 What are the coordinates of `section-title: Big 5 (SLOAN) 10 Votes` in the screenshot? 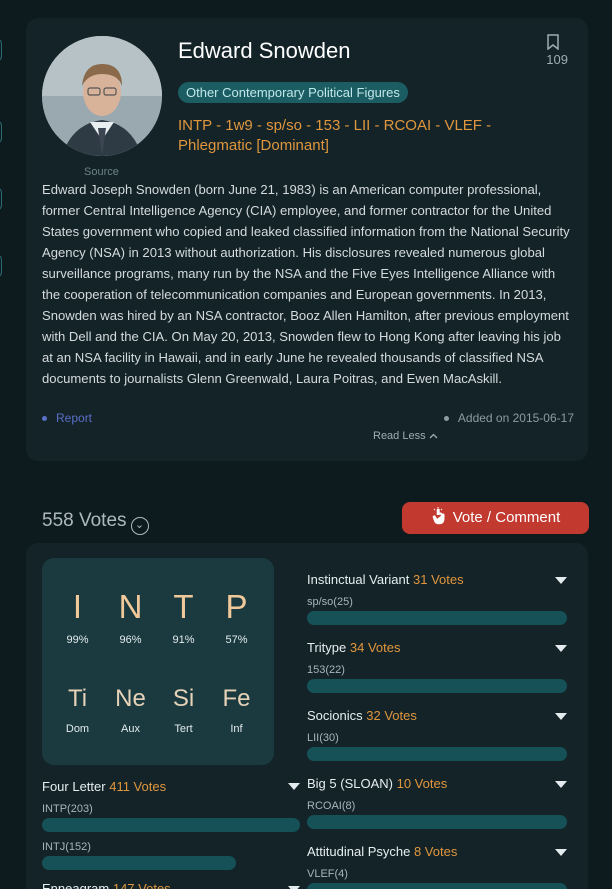 It's located at (437, 783).